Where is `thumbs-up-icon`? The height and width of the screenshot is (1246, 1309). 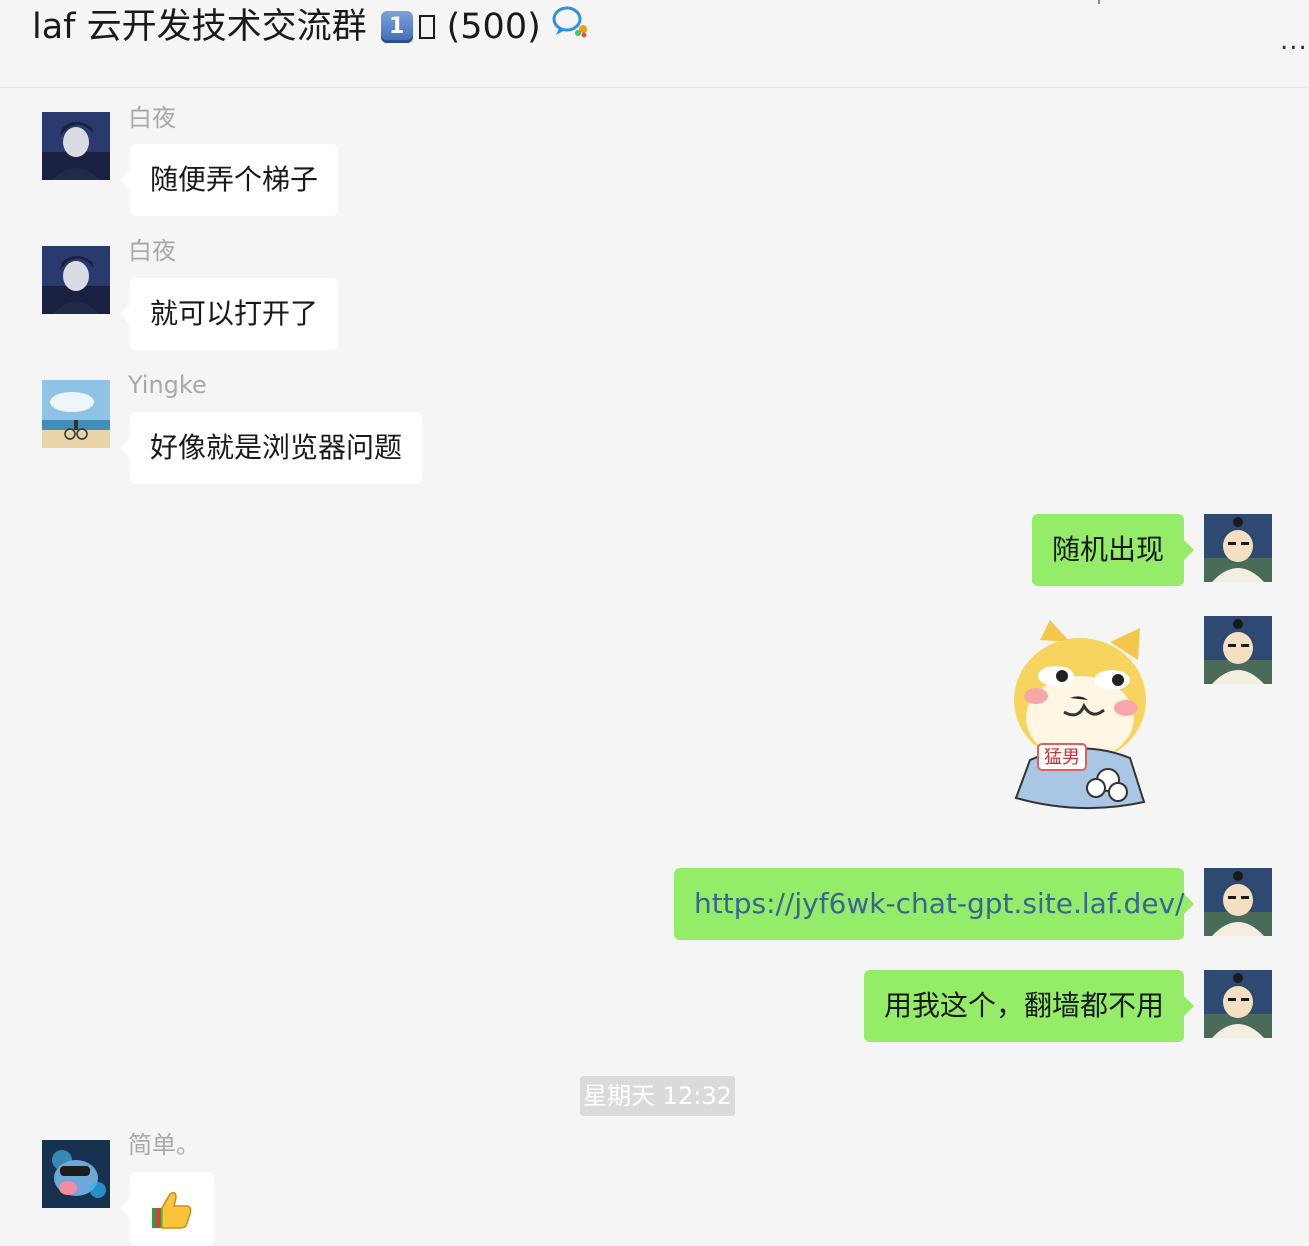
thumbs-up-icon is located at coordinates (172, 1210).